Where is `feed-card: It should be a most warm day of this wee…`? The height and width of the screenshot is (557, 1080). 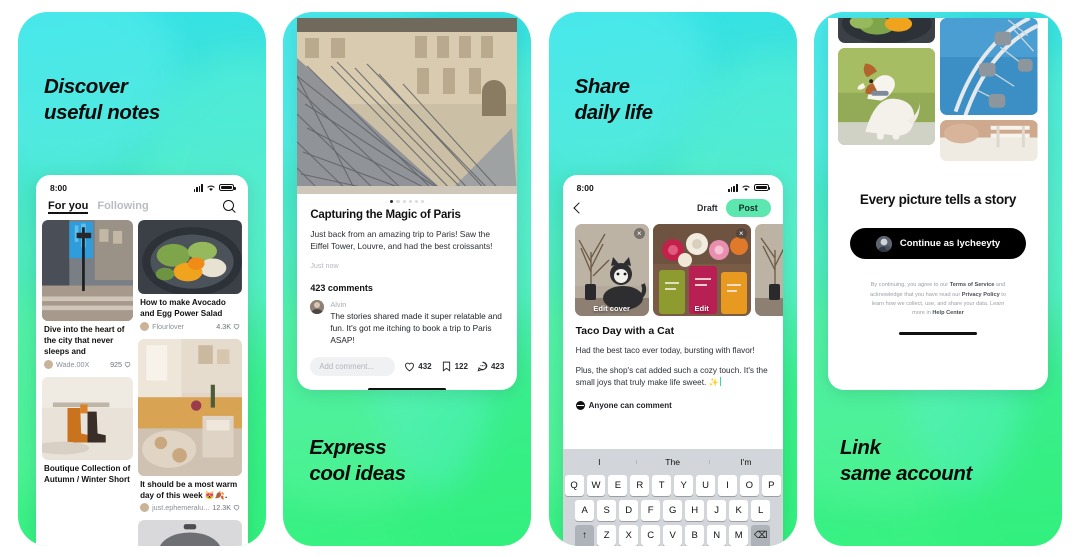
feed-card: It should be a most warm day of this wee… is located at coordinates (190, 427).